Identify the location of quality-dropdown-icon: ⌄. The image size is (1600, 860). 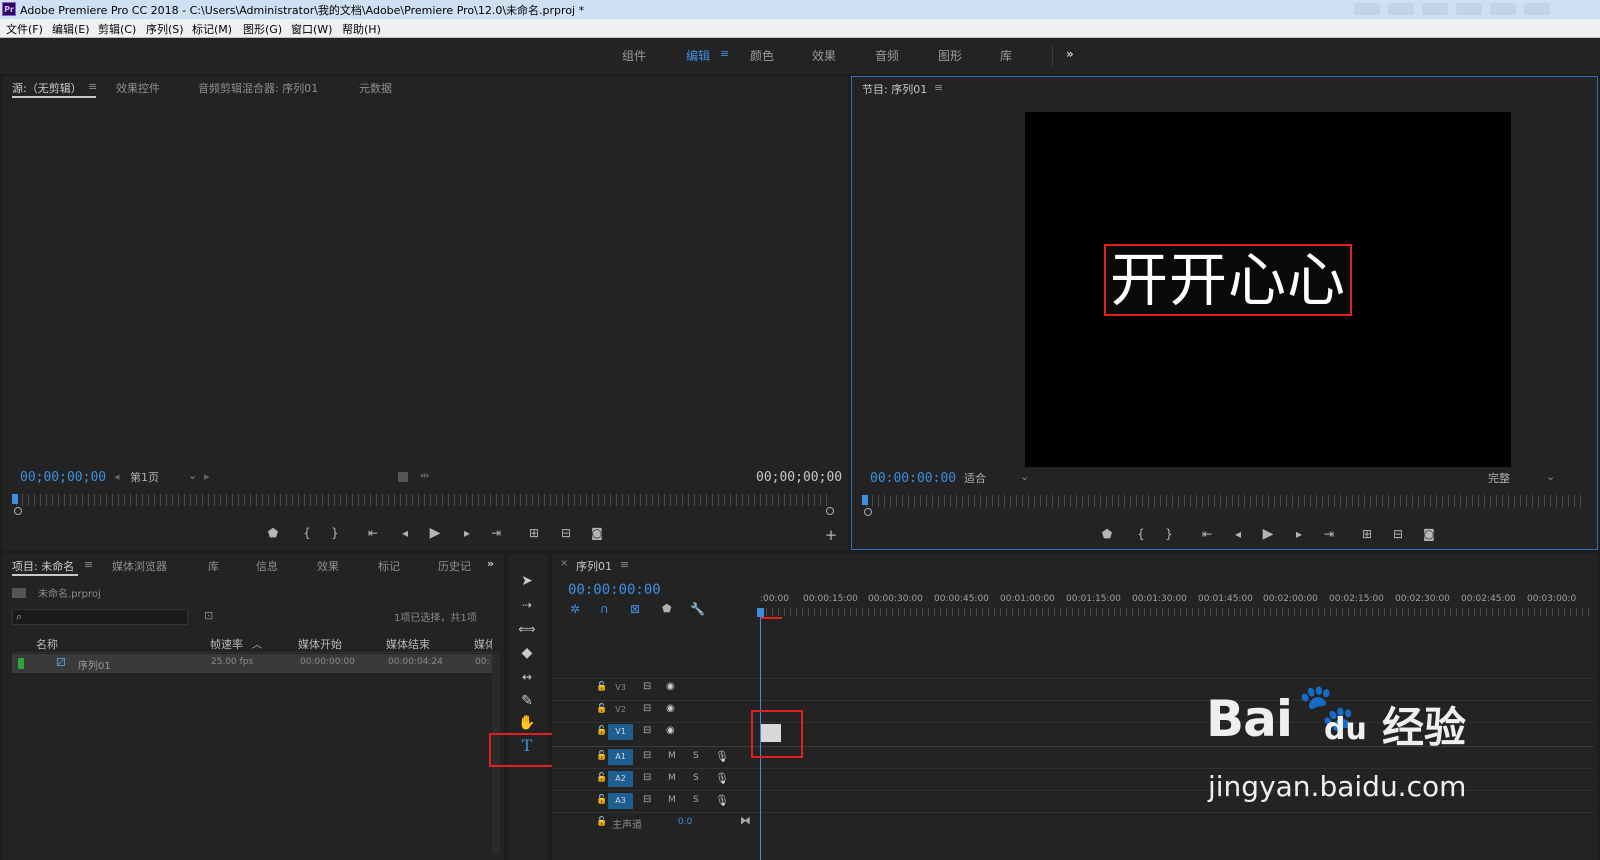
(1550, 476).